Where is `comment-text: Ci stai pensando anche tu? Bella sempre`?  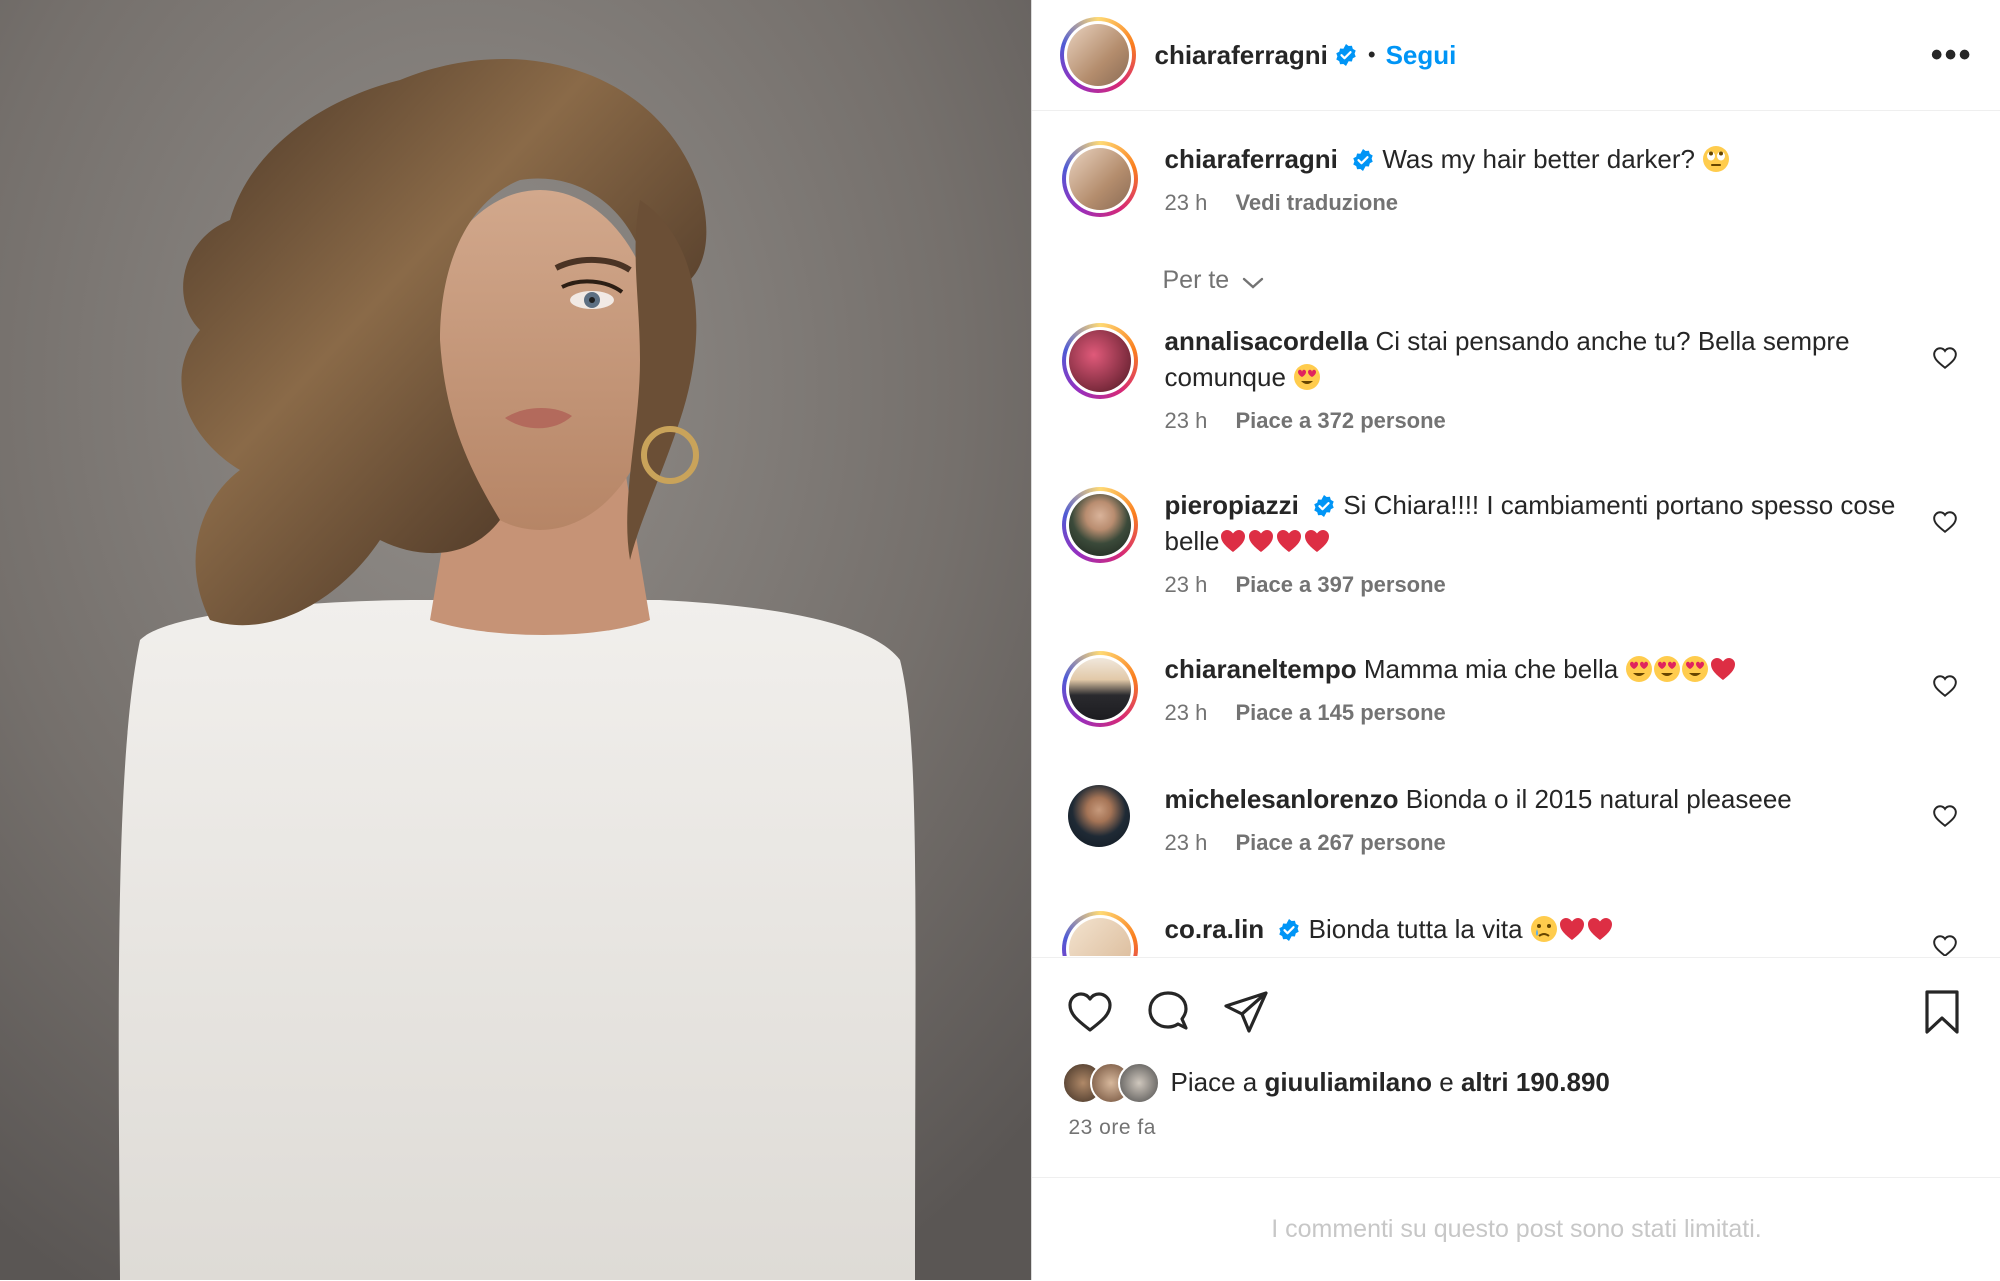
comment-text: Ci stai pensando anche tu? Bella sempre is located at coordinates (1612, 341).